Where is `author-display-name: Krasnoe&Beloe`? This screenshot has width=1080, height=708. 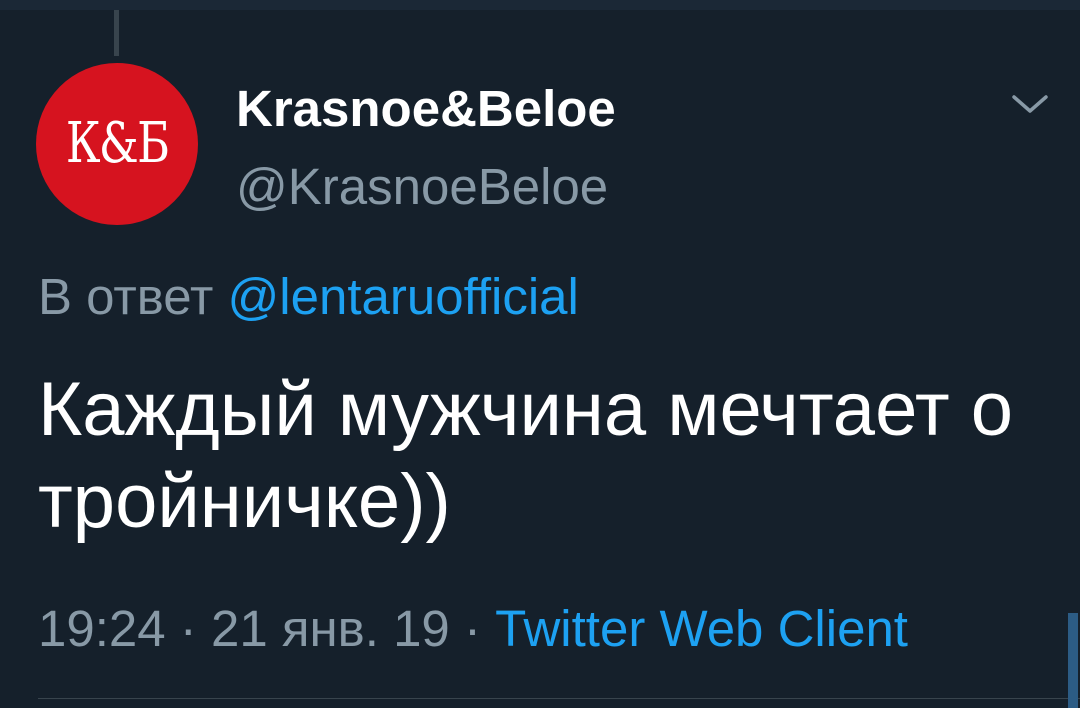 author-display-name: Krasnoe&Beloe is located at coordinates (426, 109).